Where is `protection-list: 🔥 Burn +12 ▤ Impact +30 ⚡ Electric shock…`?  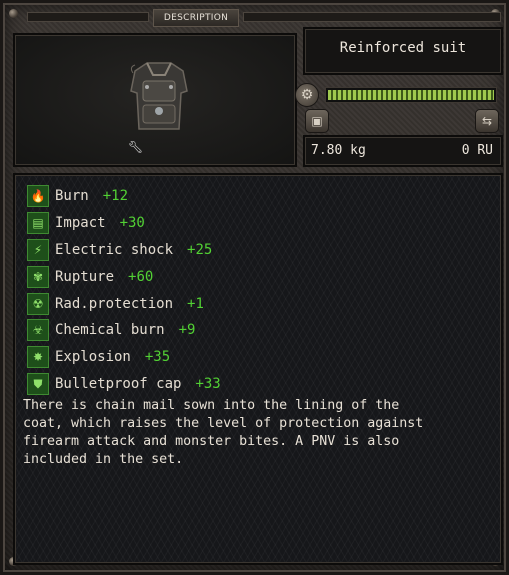 protection-list: 🔥 Burn +12 ▤ Impact +30 ⚡ Electric shock… is located at coordinates (124, 290).